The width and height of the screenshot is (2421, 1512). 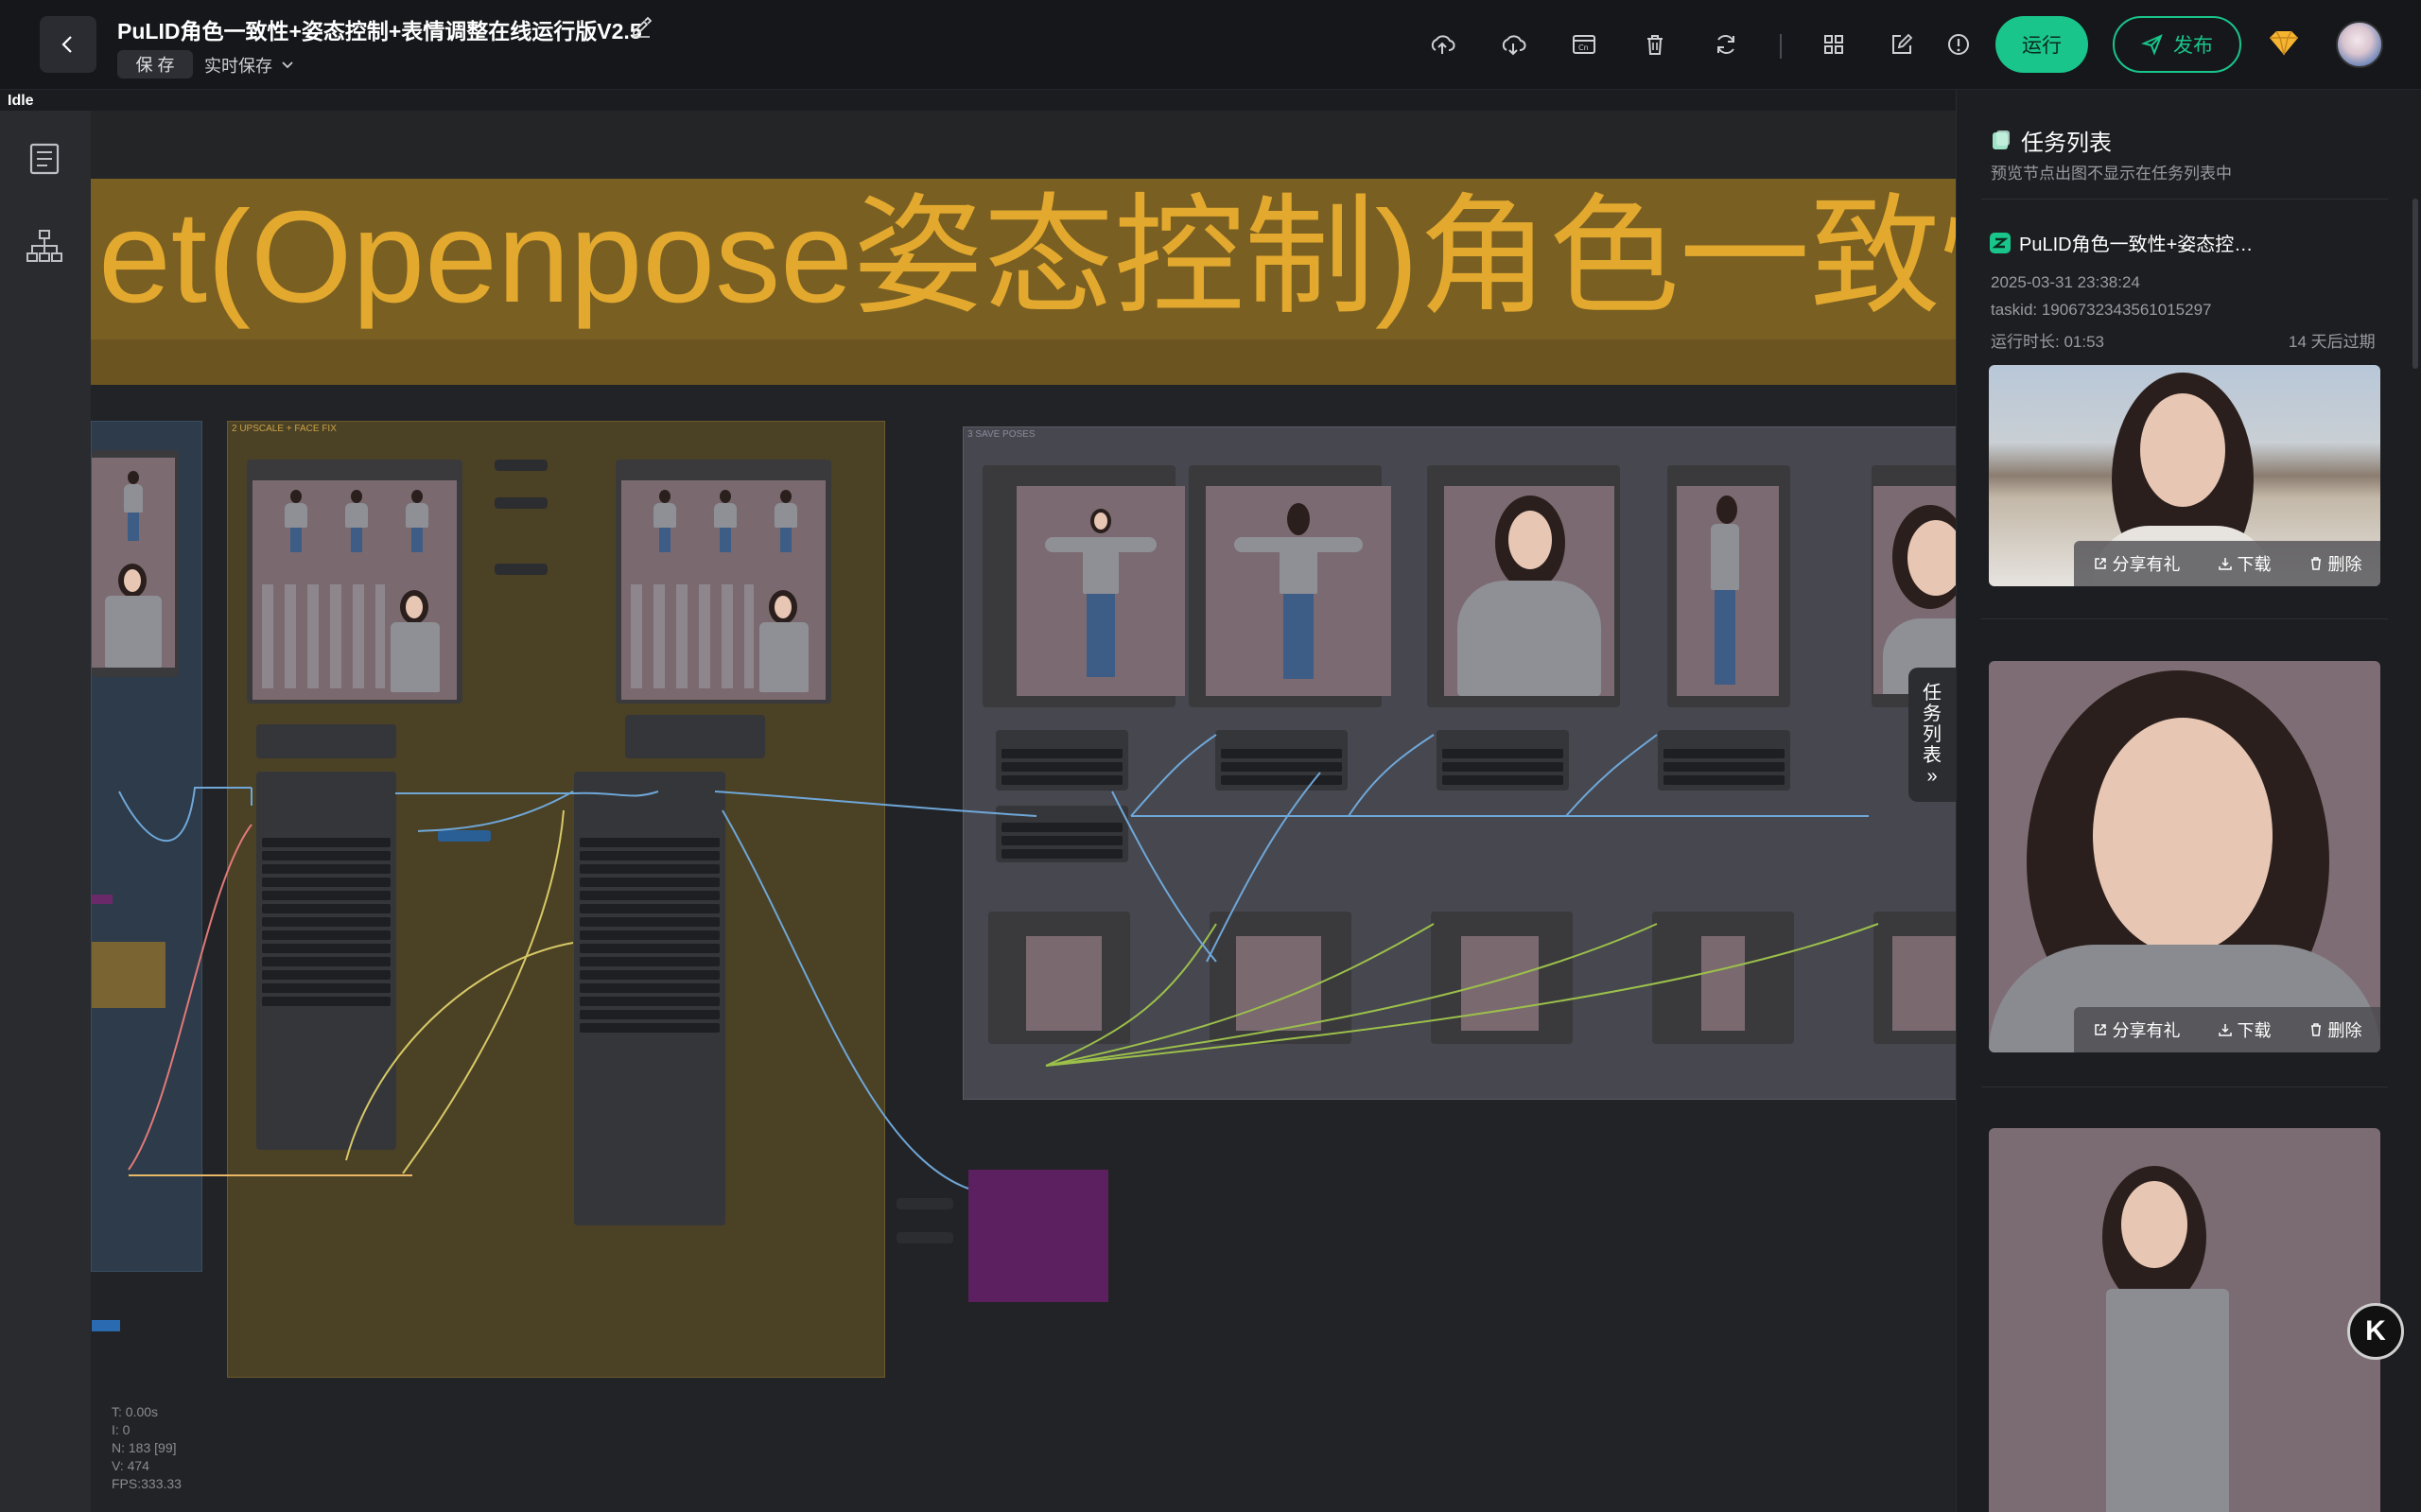 I want to click on refresh-button, so click(x=1726, y=44).